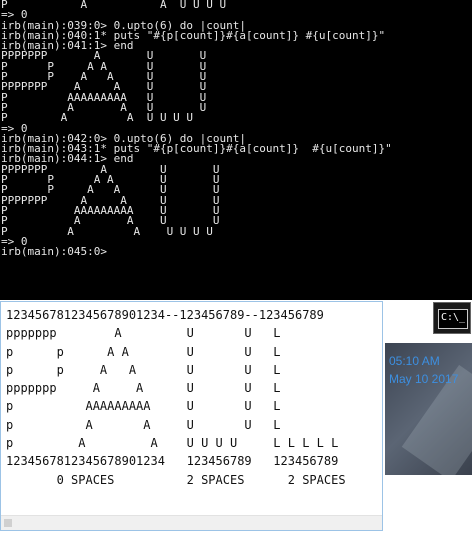 This screenshot has height=534, width=472. What do you see at coordinates (191, 522) in the screenshot?
I see `editor-status-bar` at bounding box center [191, 522].